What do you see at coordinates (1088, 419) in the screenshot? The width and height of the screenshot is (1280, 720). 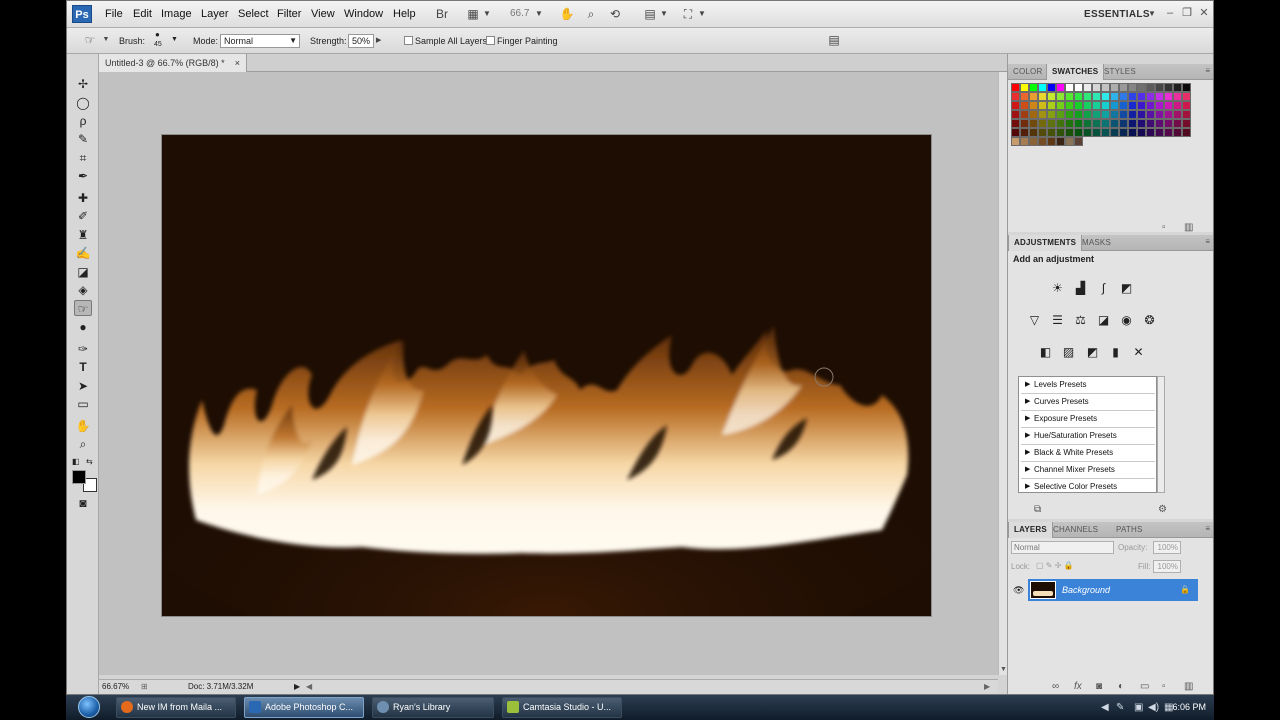 I see `list-item: ▶ Exposure Presets` at bounding box center [1088, 419].